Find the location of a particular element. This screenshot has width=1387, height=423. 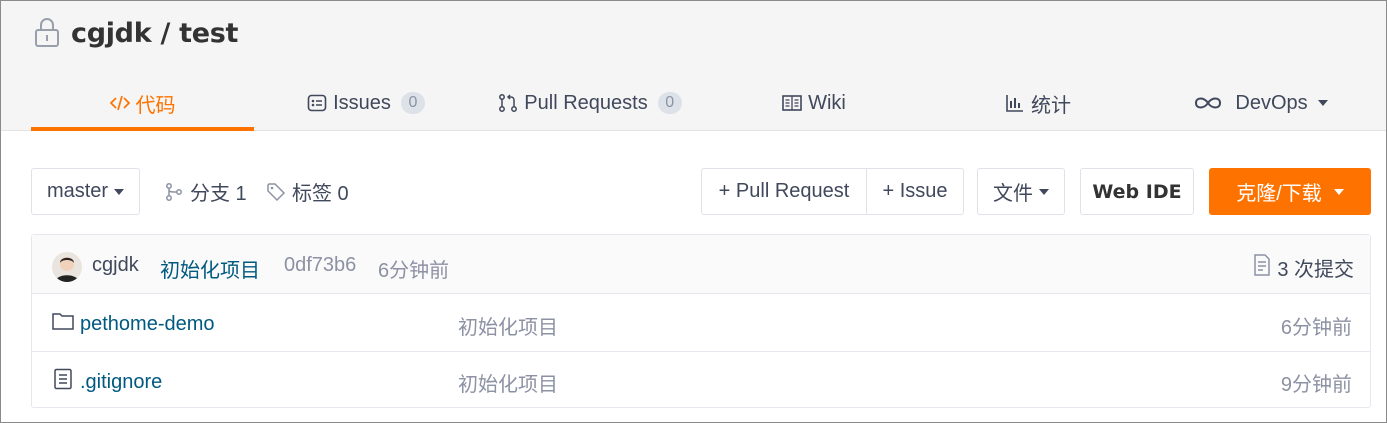

branches-link: 分支 1 is located at coordinates (205, 191).